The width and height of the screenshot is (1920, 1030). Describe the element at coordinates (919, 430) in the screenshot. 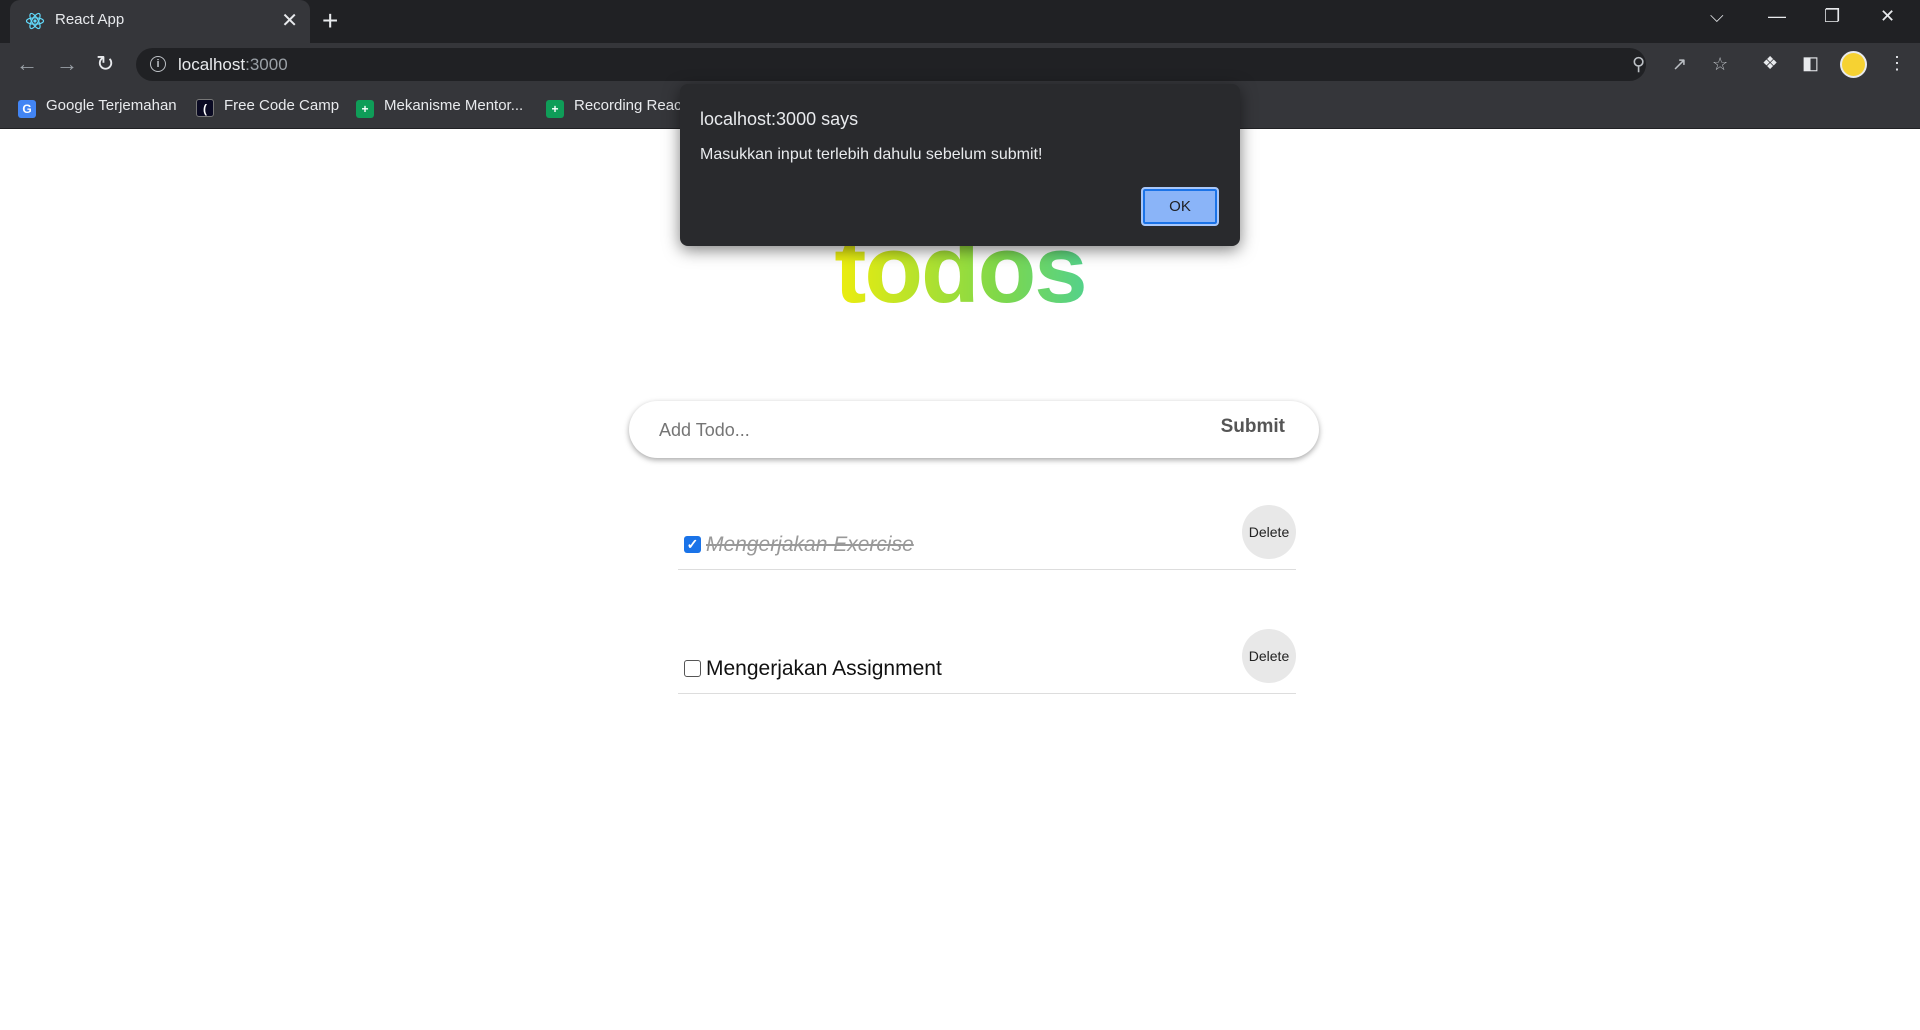

I see `add-todo-input` at that location.